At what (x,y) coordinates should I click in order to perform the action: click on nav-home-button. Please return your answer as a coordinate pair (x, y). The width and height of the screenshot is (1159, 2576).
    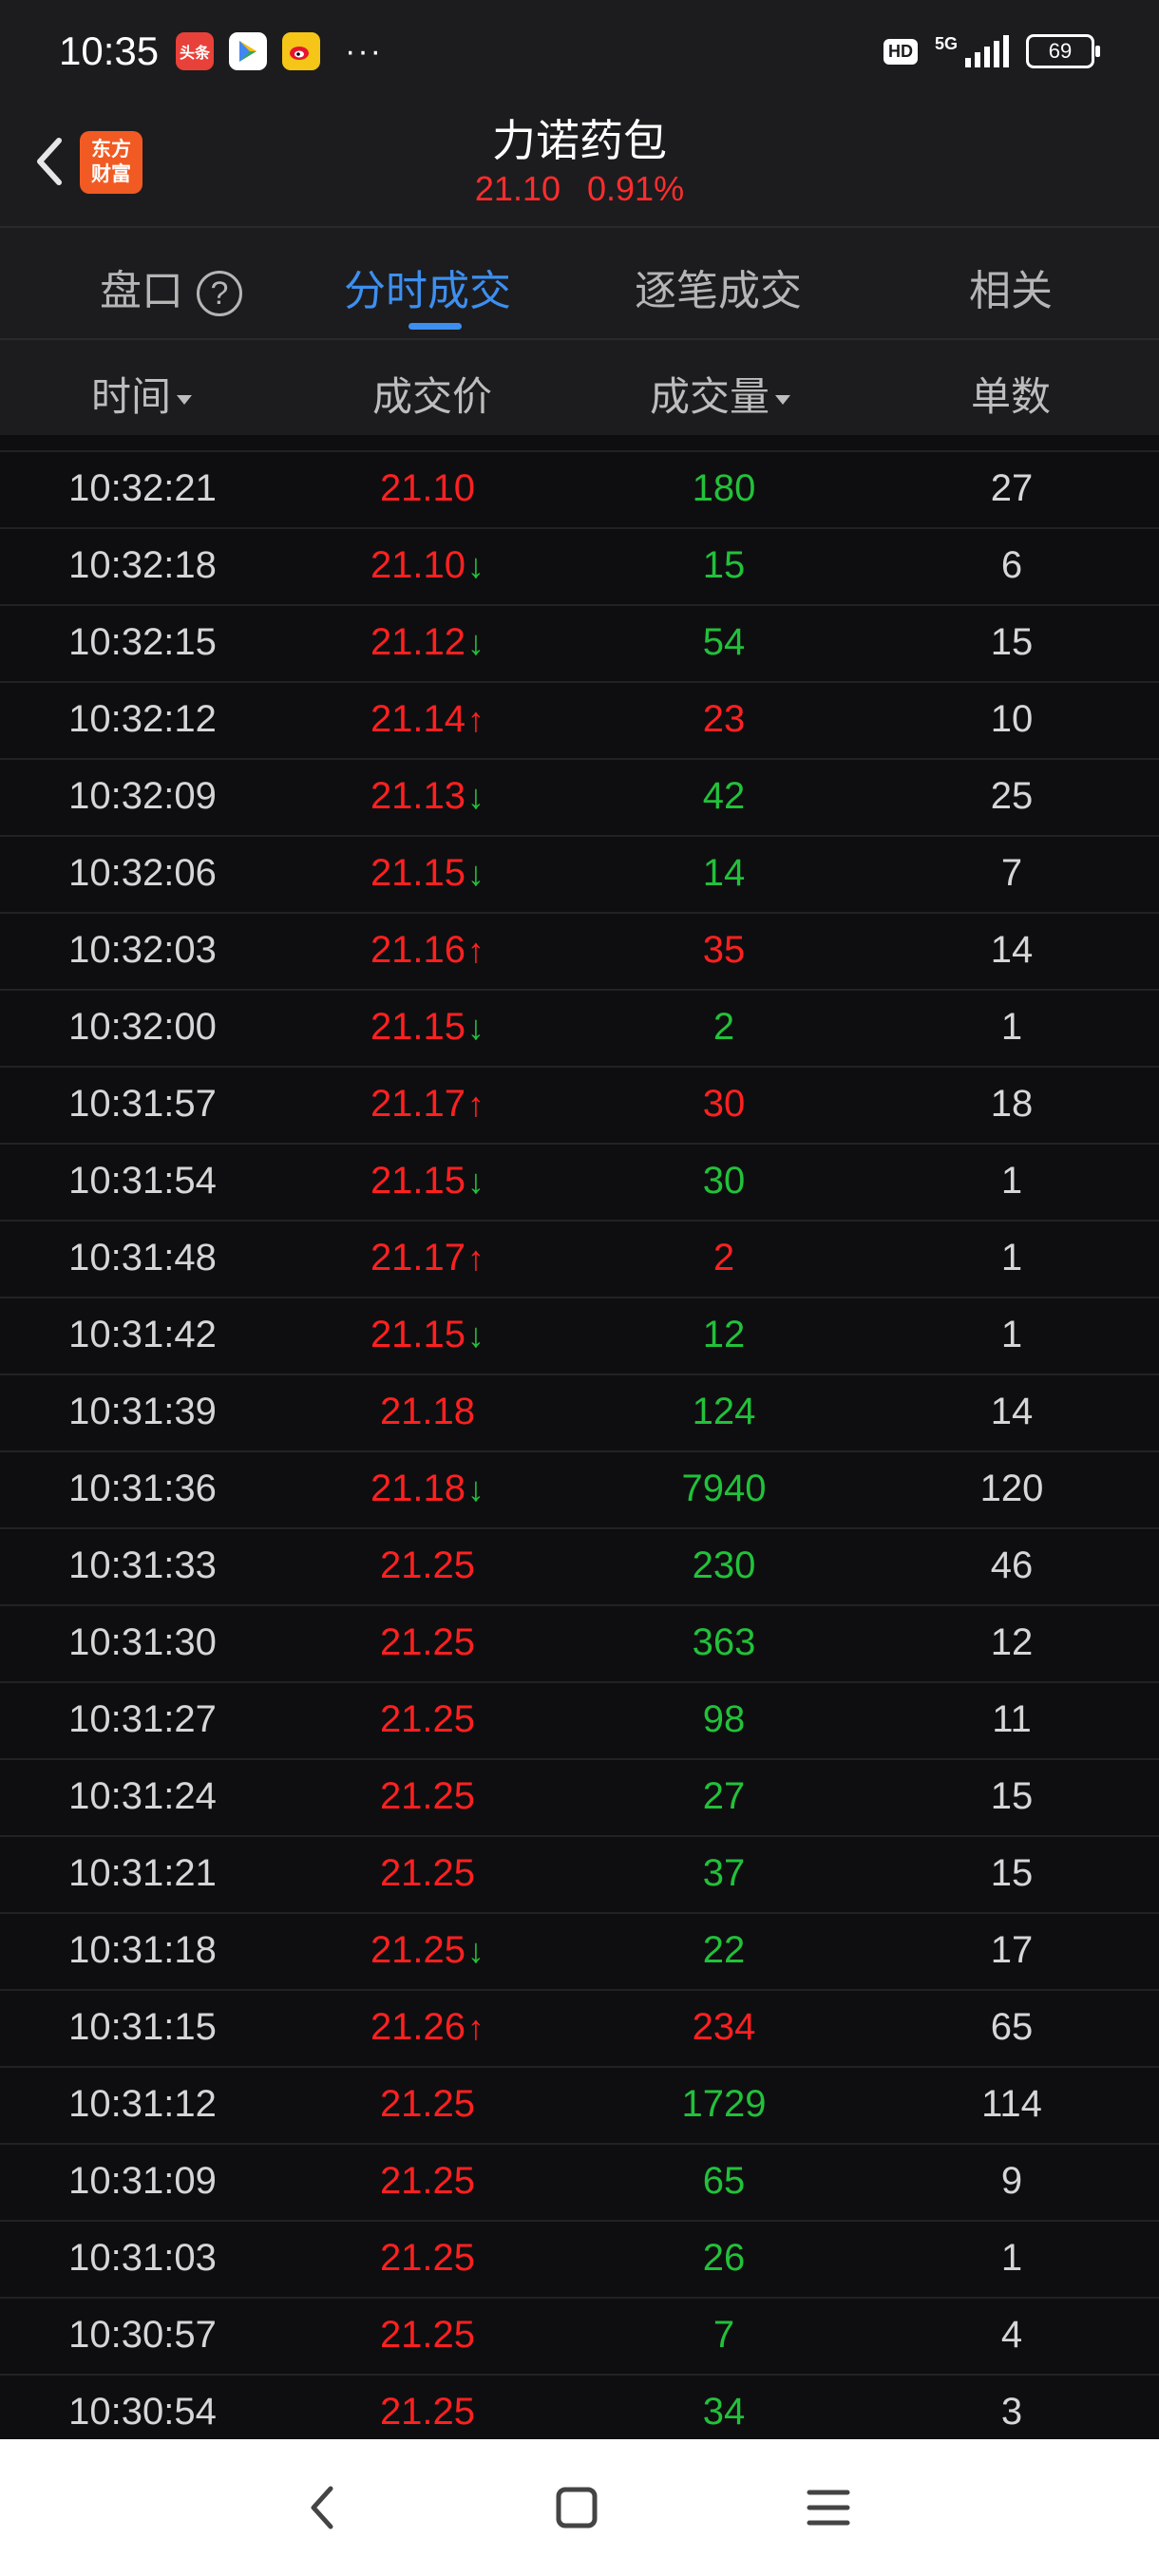
    Looking at the image, I should click on (576, 2510).